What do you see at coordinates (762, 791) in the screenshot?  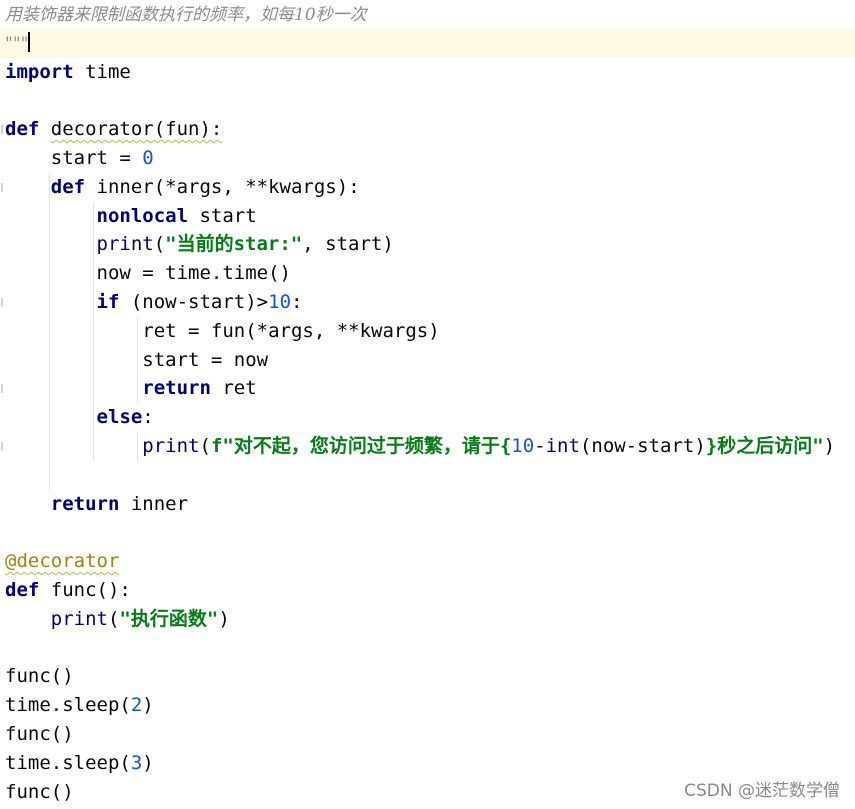 I see `csdn-watermark: CSDN @迷茫数学僧` at bounding box center [762, 791].